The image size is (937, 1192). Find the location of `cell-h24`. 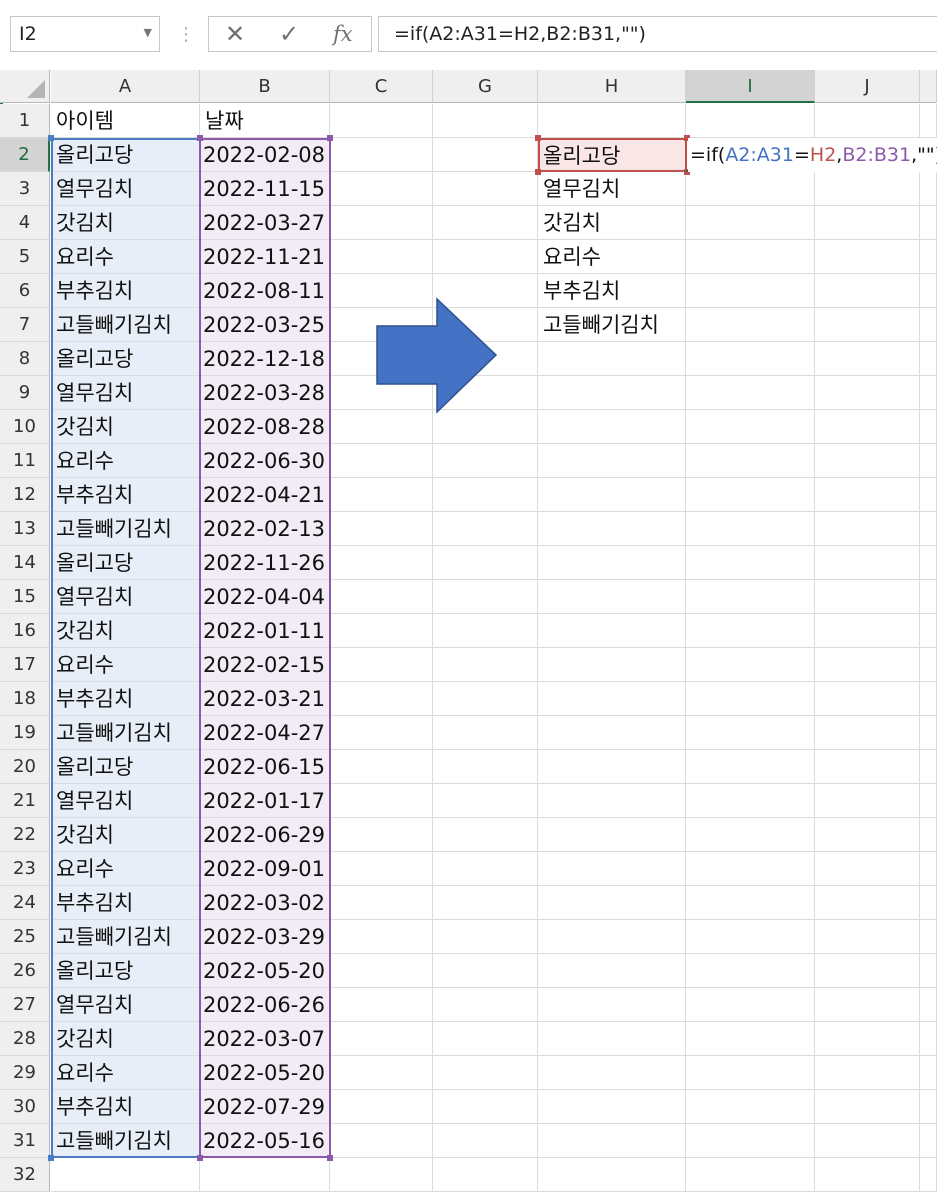

cell-h24 is located at coordinates (612, 903).